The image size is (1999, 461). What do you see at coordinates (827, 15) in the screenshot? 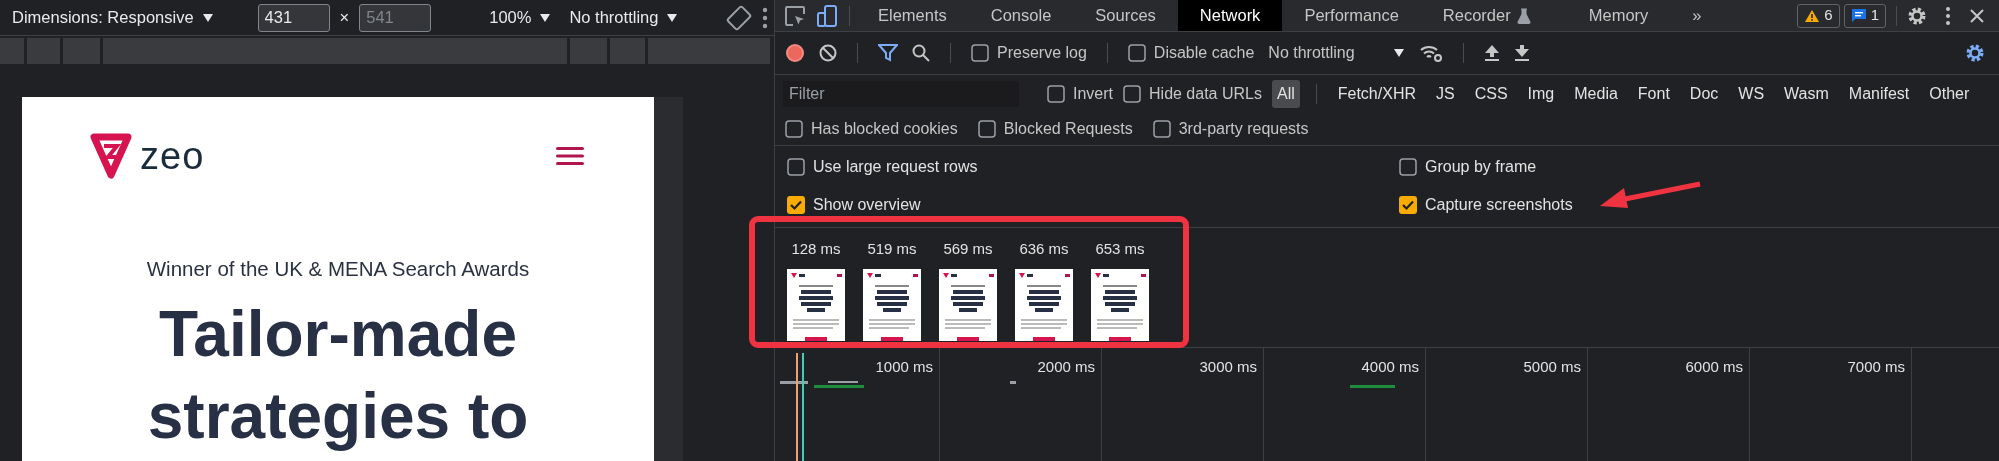
I see `device-toolbar-icon` at bounding box center [827, 15].